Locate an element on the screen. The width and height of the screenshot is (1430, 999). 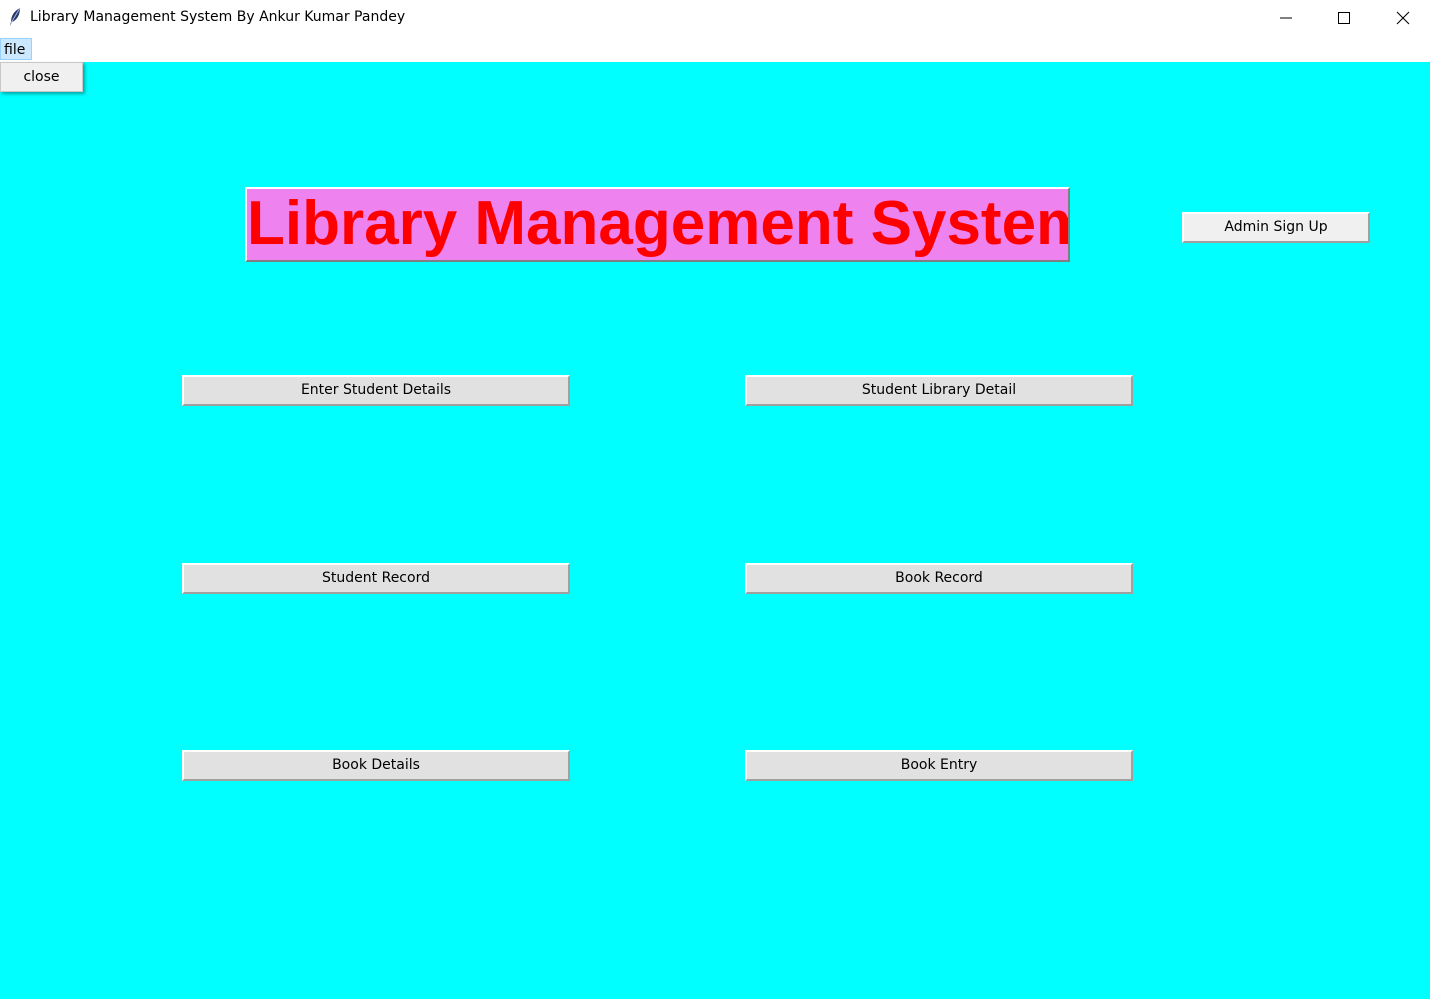
student-library-detail-button: Student Library Detail is located at coordinates (939, 390).